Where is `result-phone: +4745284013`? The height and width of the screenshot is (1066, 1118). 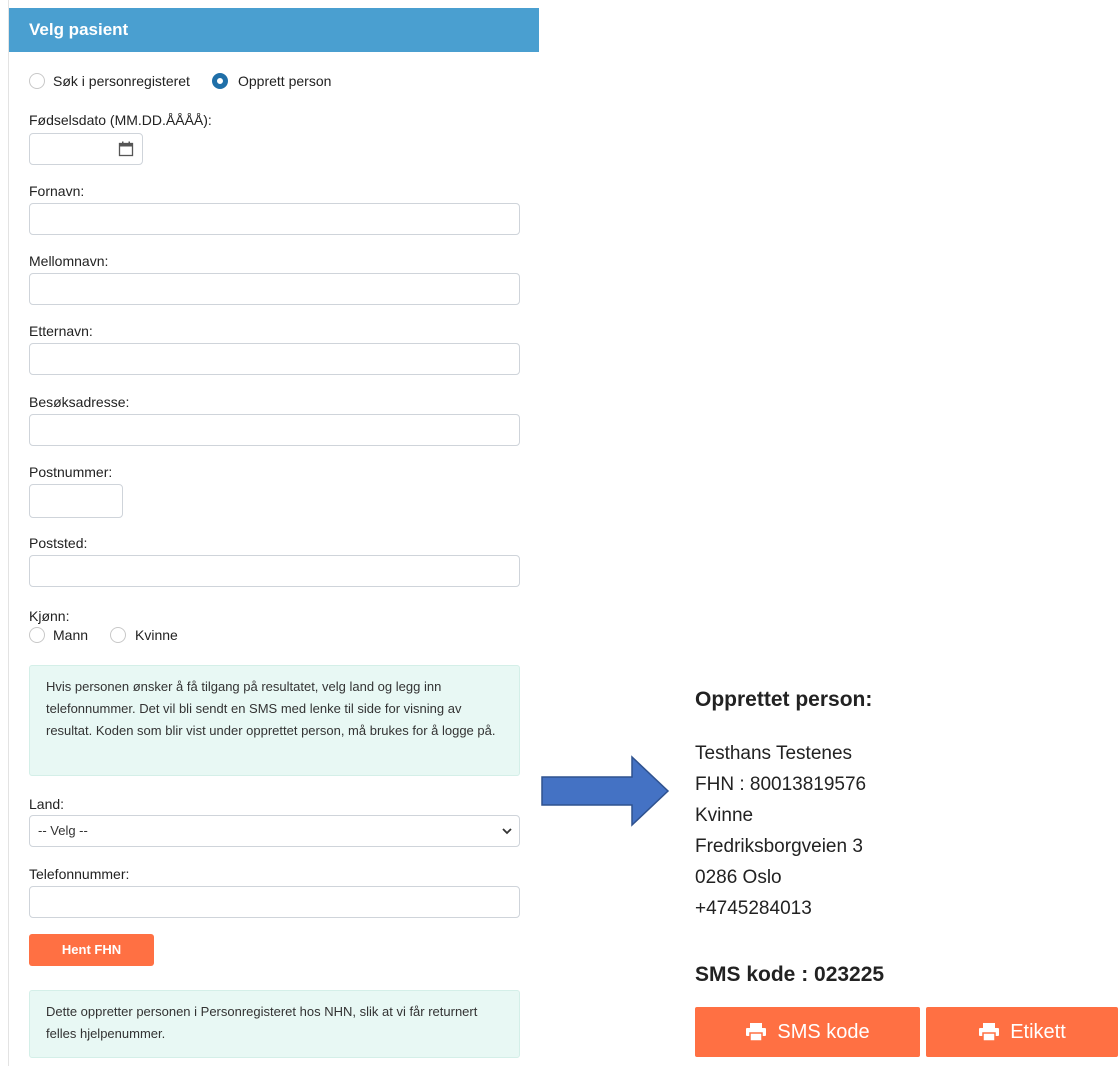 result-phone: +4745284013 is located at coordinates (753, 908).